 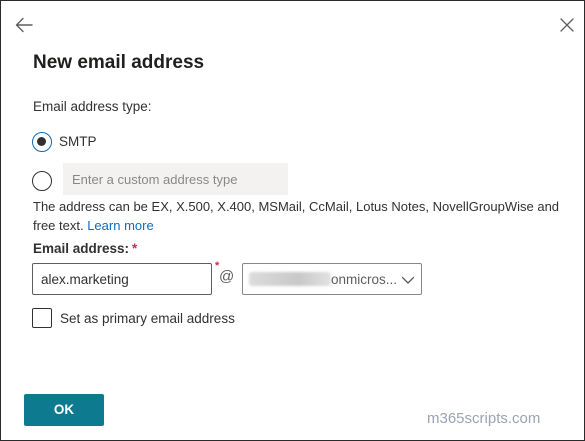 What do you see at coordinates (119, 62) in the screenshot?
I see `page-title: New email address` at bounding box center [119, 62].